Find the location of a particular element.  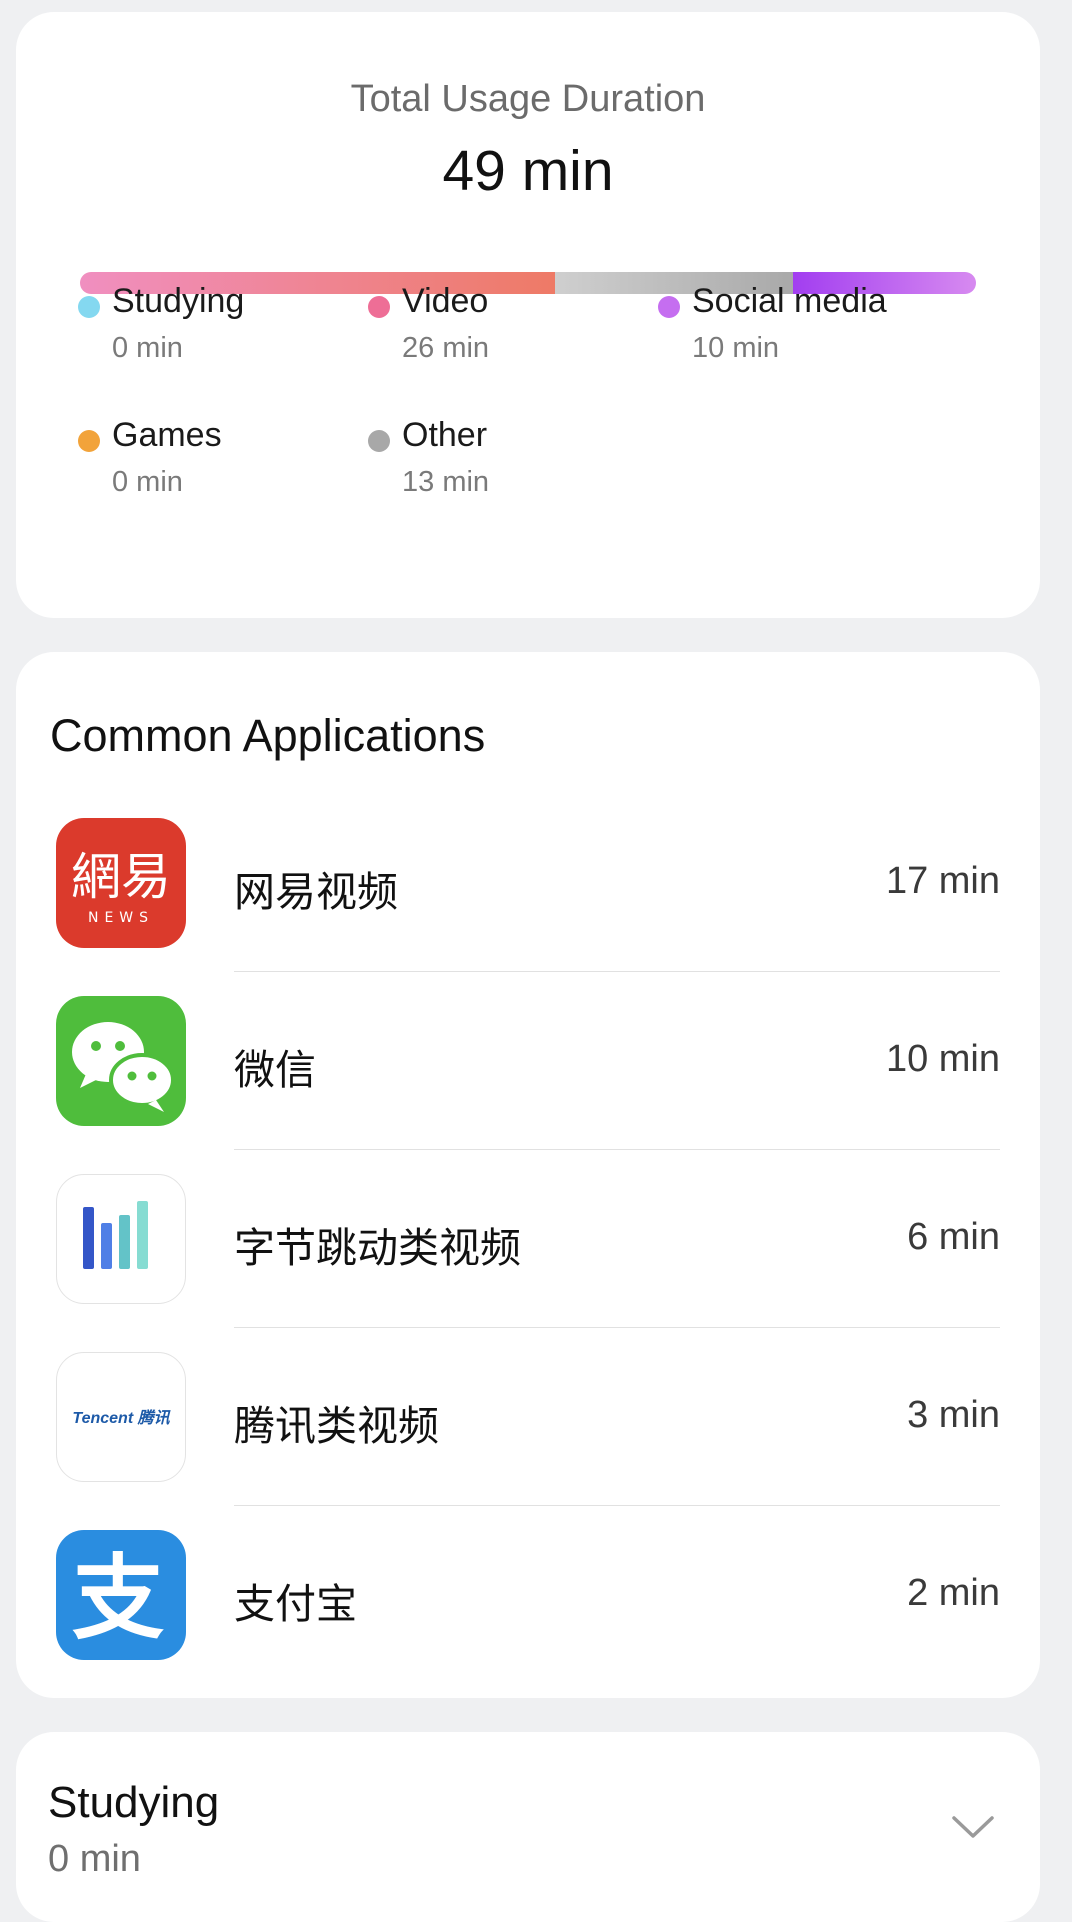

app-usage-time: 10 min is located at coordinates (942, 1059).